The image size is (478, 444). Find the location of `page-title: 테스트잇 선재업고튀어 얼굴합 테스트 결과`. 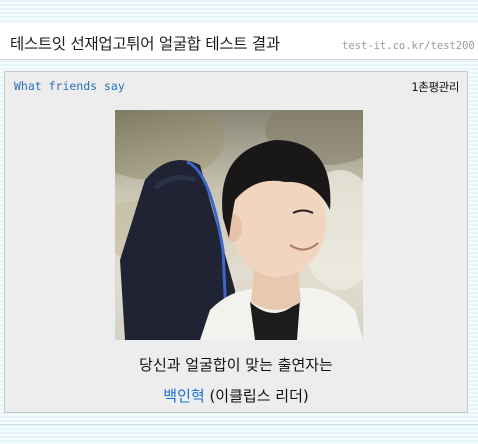

page-title: 테스트잇 선재업고튀어 얼굴합 테스트 결과 is located at coordinates (145, 44).